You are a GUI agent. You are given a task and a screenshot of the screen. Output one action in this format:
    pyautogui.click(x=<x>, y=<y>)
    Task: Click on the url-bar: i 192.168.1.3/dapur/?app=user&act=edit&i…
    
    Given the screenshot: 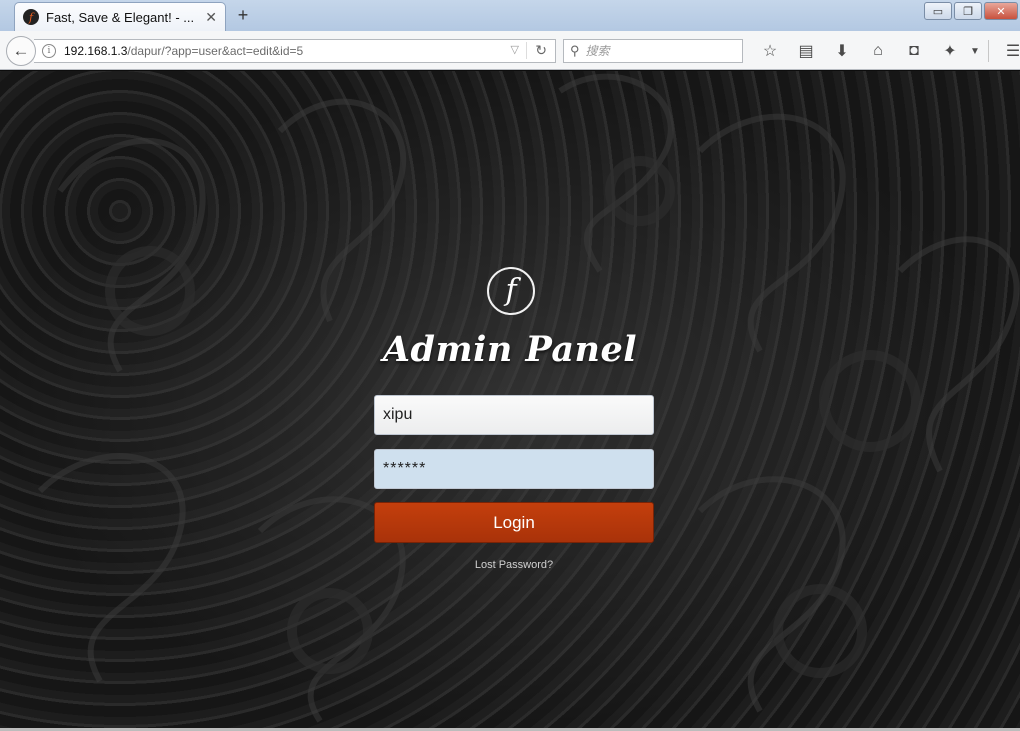 What is the action you would take?
    pyautogui.click(x=295, y=51)
    